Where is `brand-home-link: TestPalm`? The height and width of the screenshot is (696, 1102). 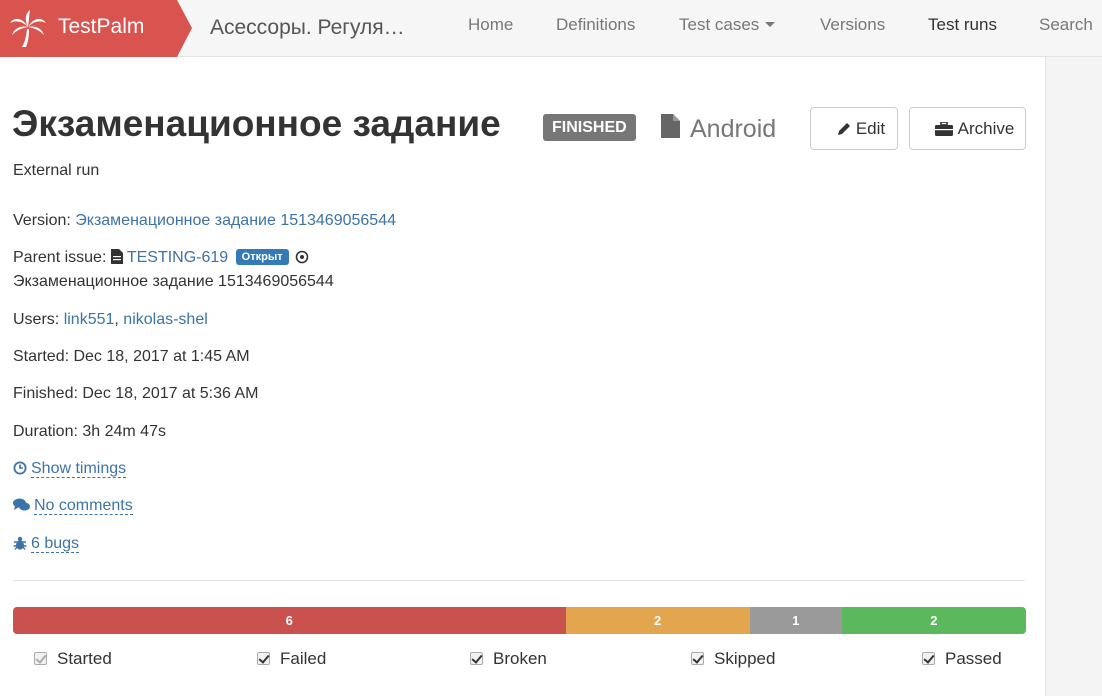 brand-home-link: TestPalm is located at coordinates (96, 28).